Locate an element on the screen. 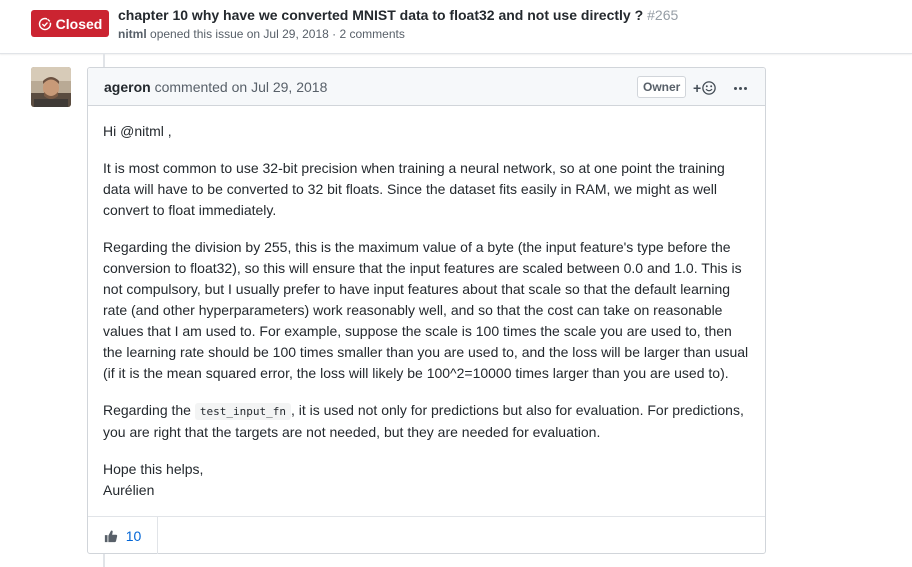 Image resolution: width=912 pixels, height=567 pixels. closing-signature: Aurélien is located at coordinates (129, 490).